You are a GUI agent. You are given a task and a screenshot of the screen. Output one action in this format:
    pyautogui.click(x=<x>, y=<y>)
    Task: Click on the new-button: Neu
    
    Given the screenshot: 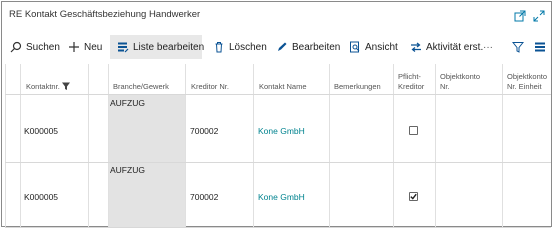 What is the action you would take?
    pyautogui.click(x=85, y=47)
    